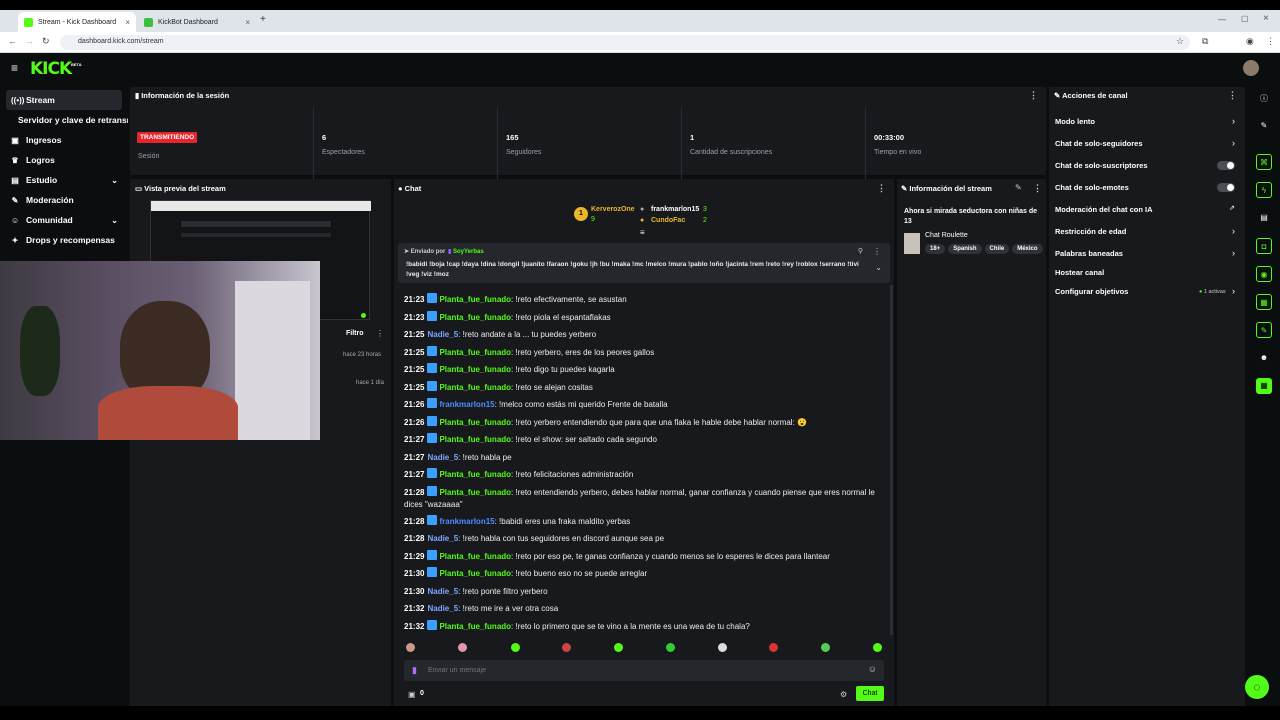 This screenshot has height=720, width=1280. What do you see at coordinates (668, 220) in the screenshot?
I see `leaderboard-name: CundoFac` at bounding box center [668, 220].